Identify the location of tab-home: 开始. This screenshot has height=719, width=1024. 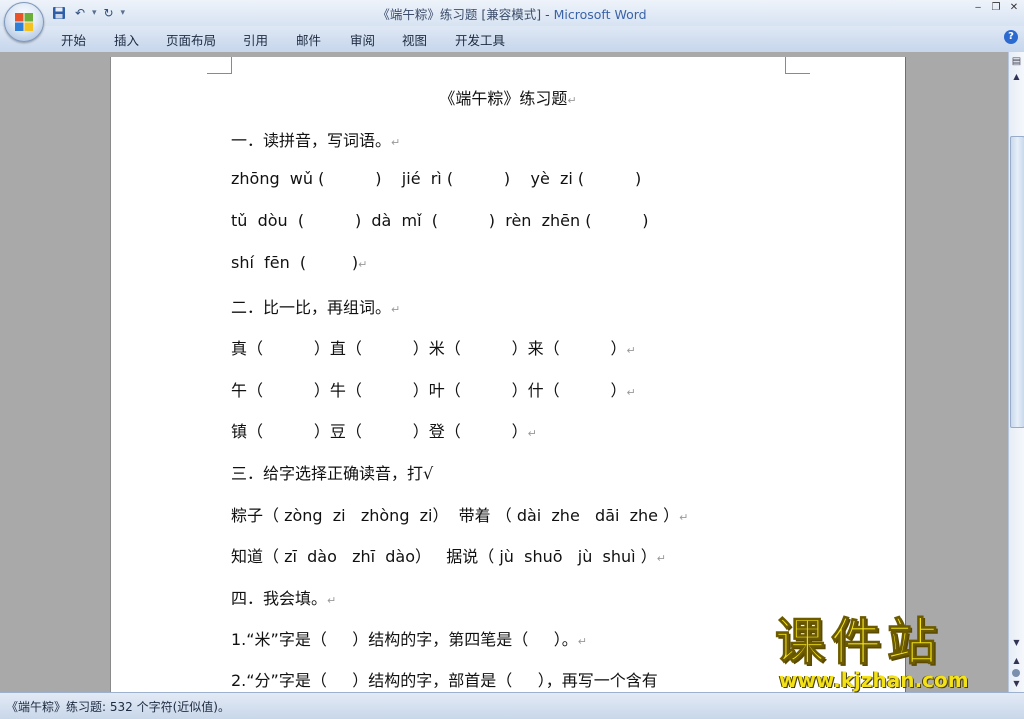
(73, 39).